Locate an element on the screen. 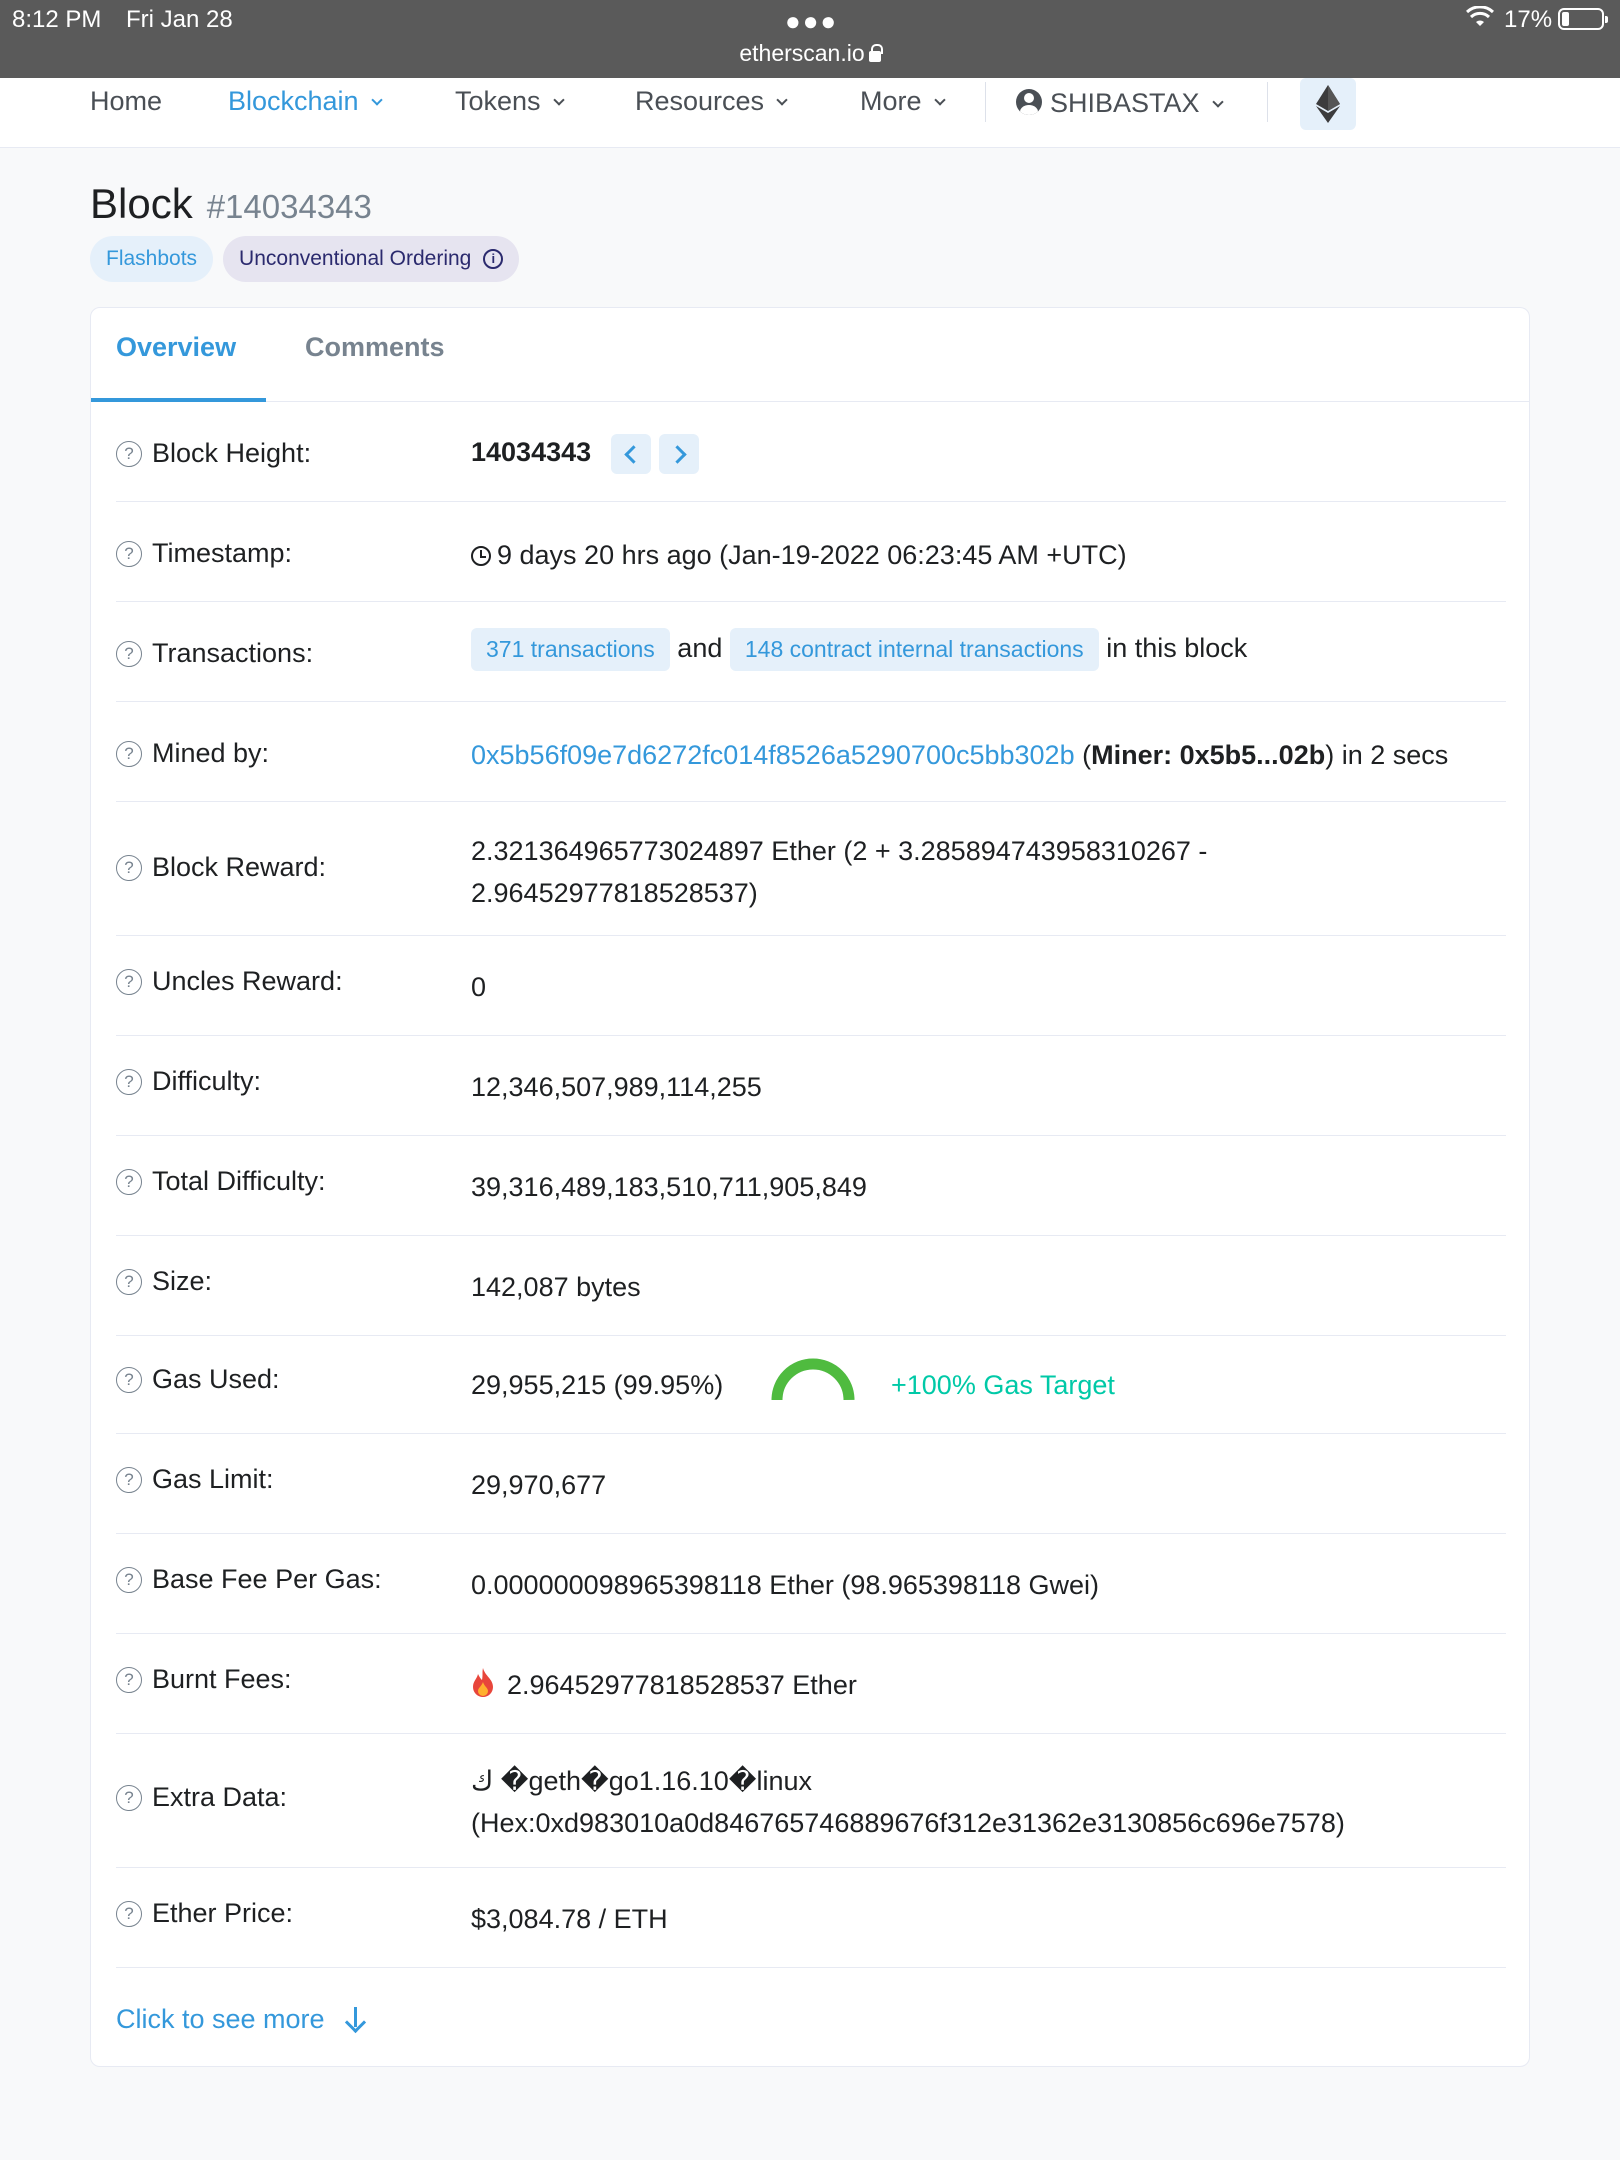 This screenshot has height=2160, width=1620. row-size: ? Size: 142,087 bytes is located at coordinates (811, 1286).